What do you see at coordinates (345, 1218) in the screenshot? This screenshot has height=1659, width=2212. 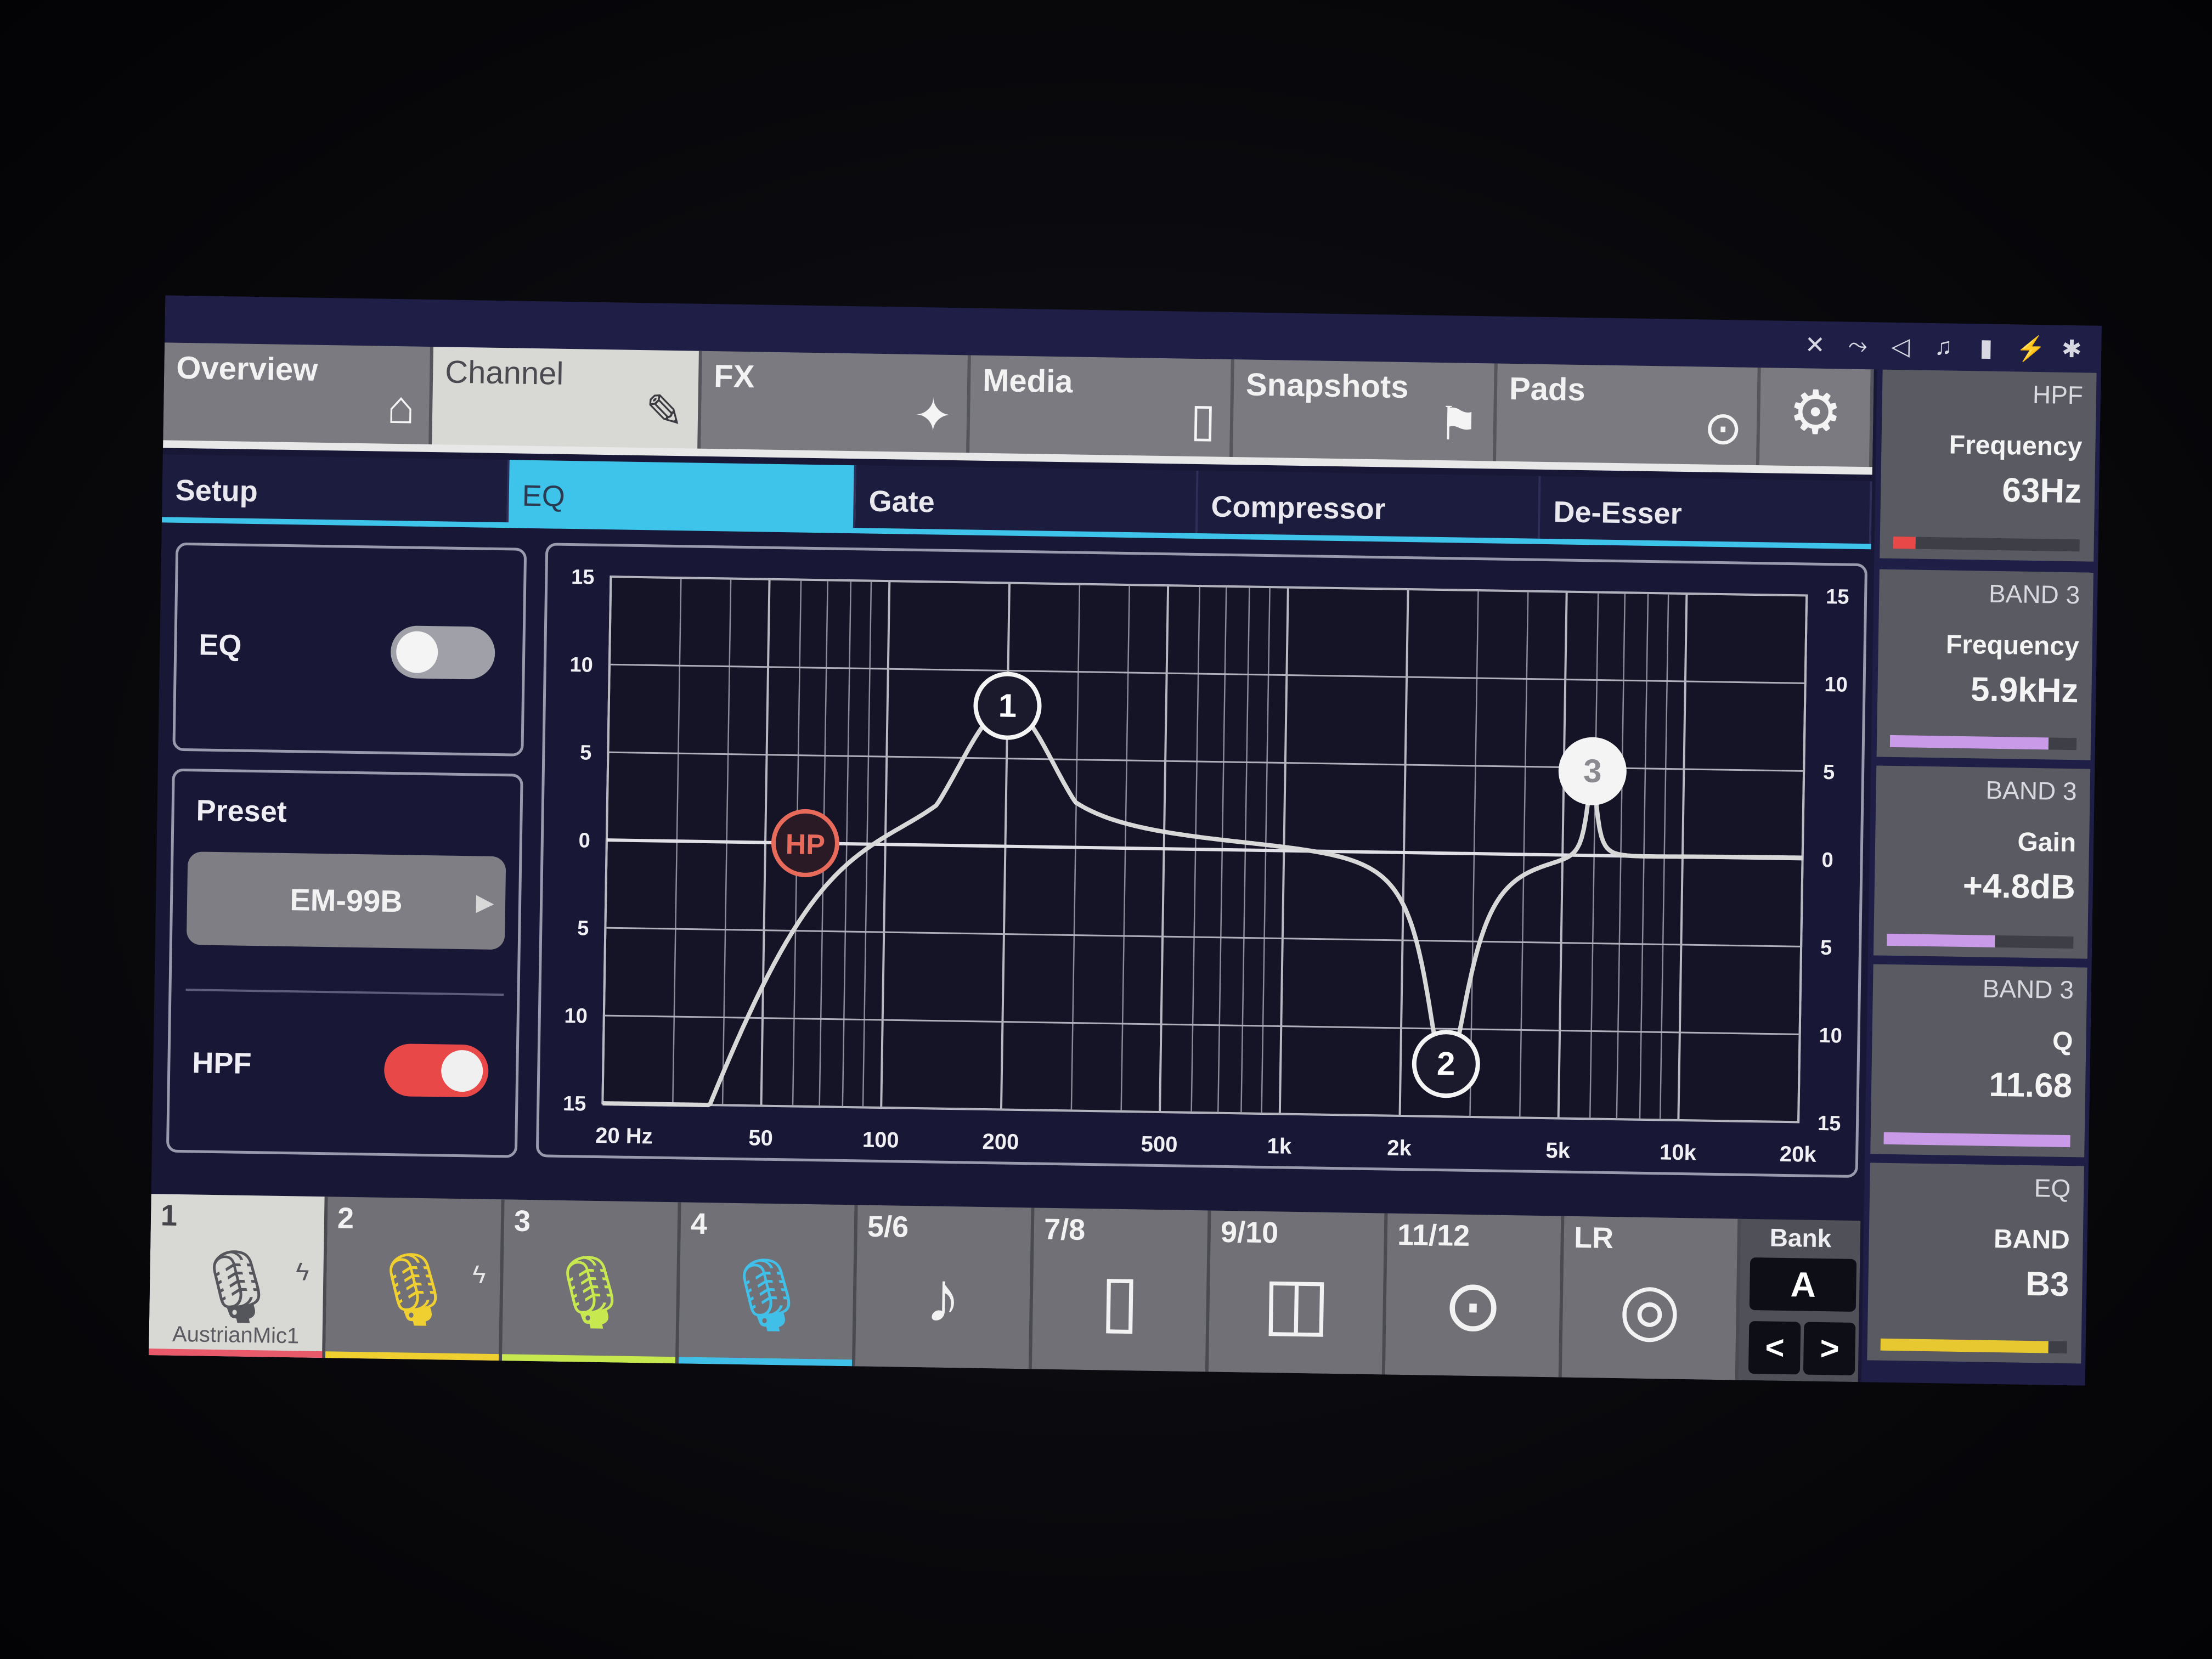 I see `channel-number: 2` at bounding box center [345, 1218].